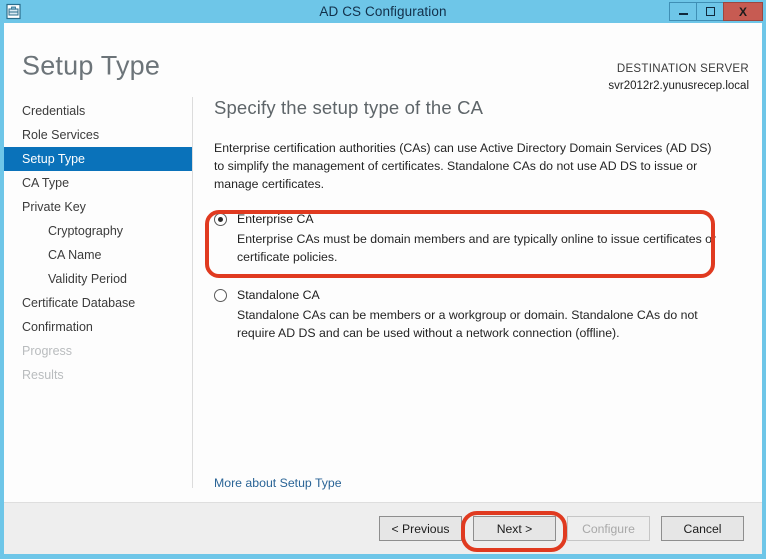 This screenshot has width=766, height=559. Describe the element at coordinates (98, 279) in the screenshot. I see `sidebar-item-validity-period: Validity Period` at that location.